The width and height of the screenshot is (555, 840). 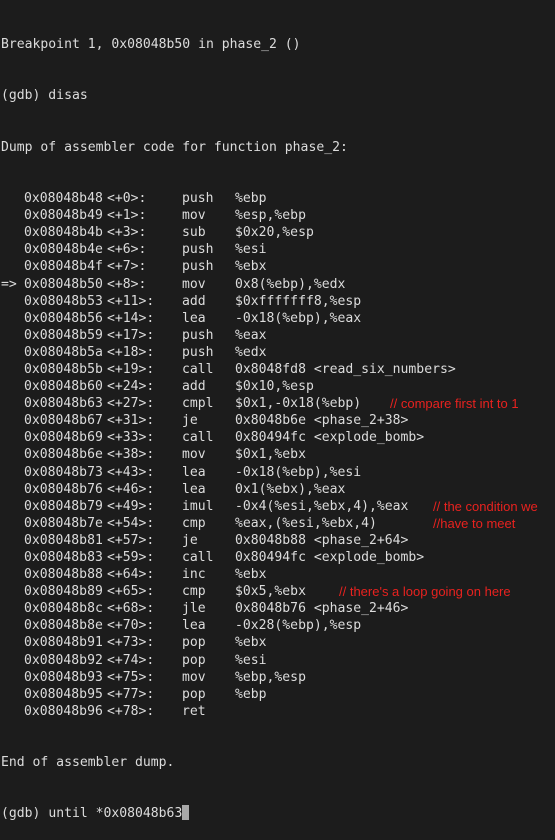 I want to click on instruction-offset: <+43>:, so click(x=131, y=472).